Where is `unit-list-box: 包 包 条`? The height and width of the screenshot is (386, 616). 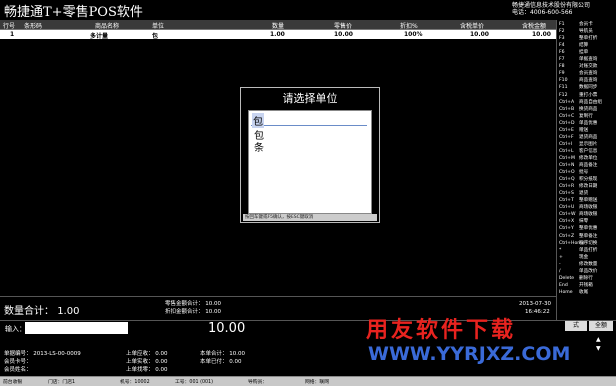 unit-list-box: 包 包 条 is located at coordinates (310, 162).